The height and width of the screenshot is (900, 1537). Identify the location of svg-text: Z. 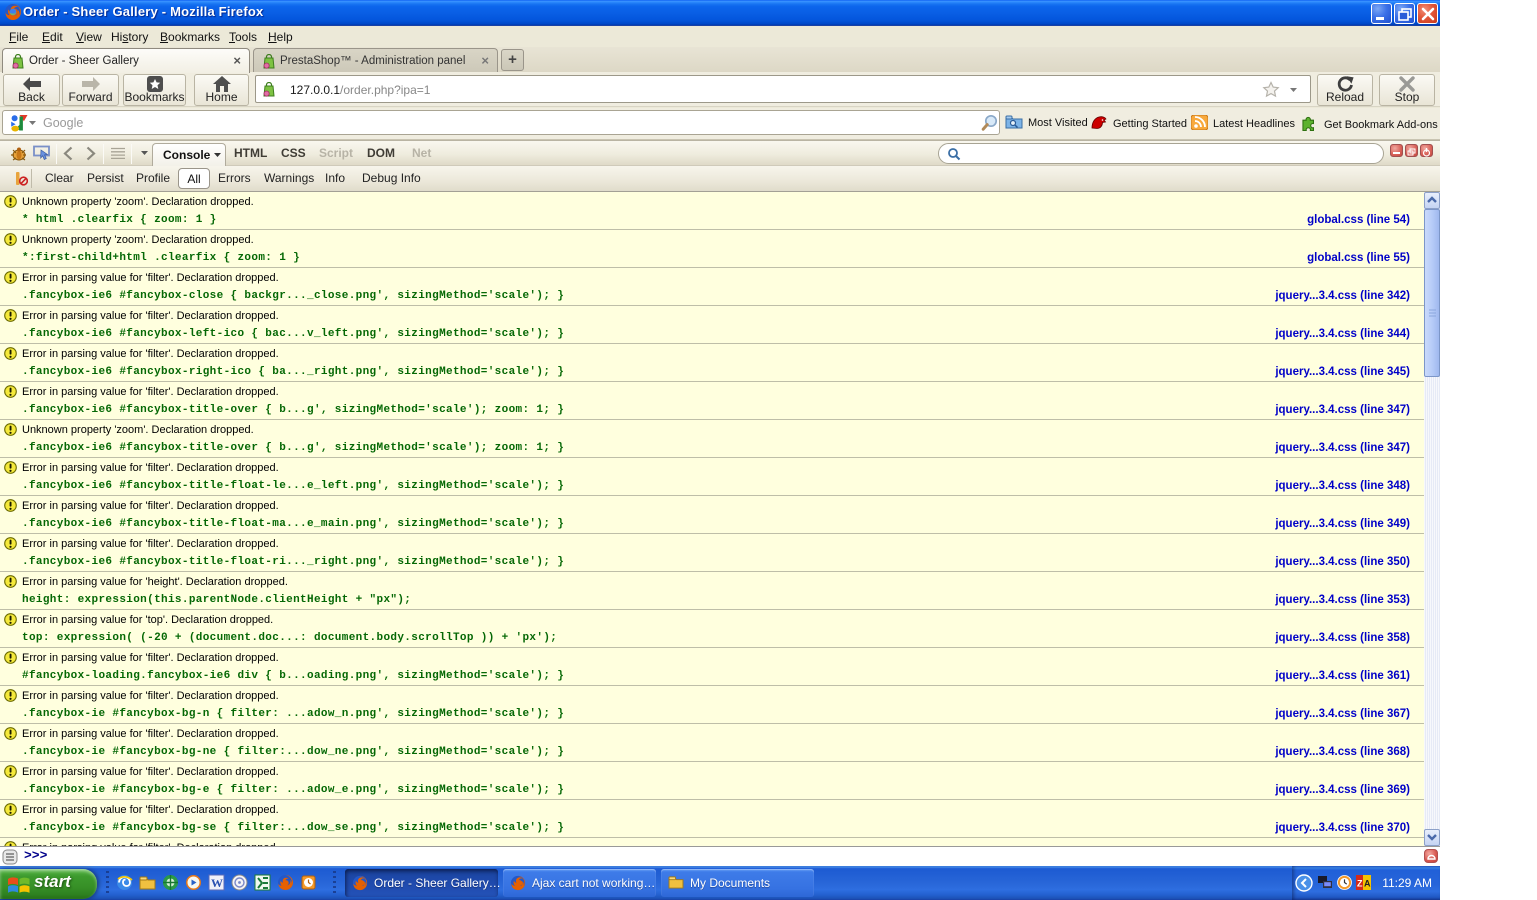
(1360, 884).